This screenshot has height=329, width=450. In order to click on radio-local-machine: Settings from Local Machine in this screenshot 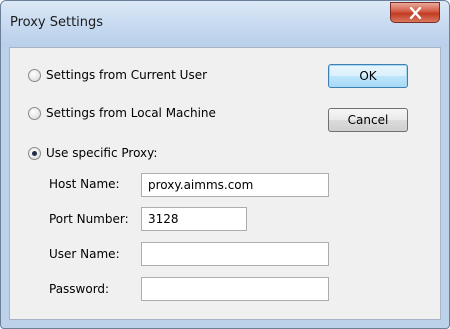, I will do `click(122, 113)`.